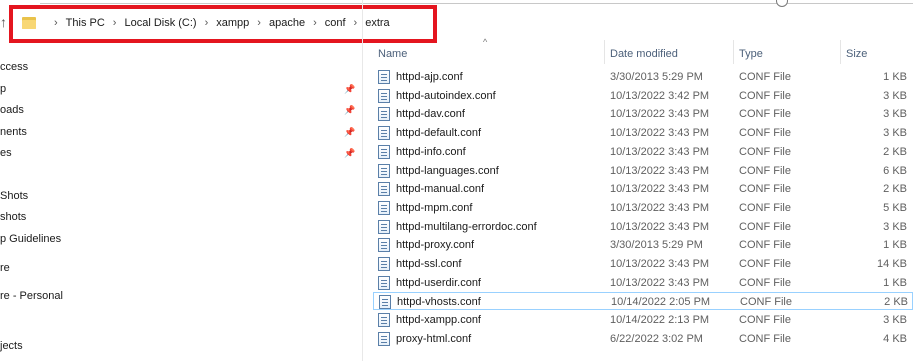 The width and height of the screenshot is (913, 361). I want to click on sidebar-item-shots: Shots, so click(14, 196).